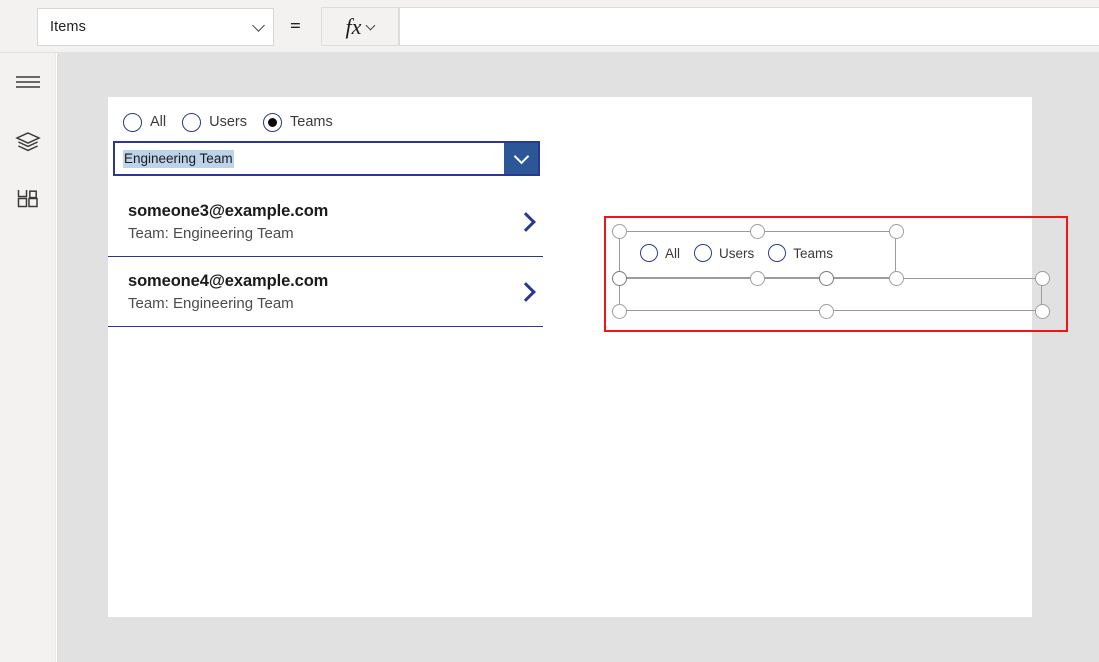  Describe the element at coordinates (826, 278) in the screenshot. I see `resize-handle-outer-top-center` at that location.